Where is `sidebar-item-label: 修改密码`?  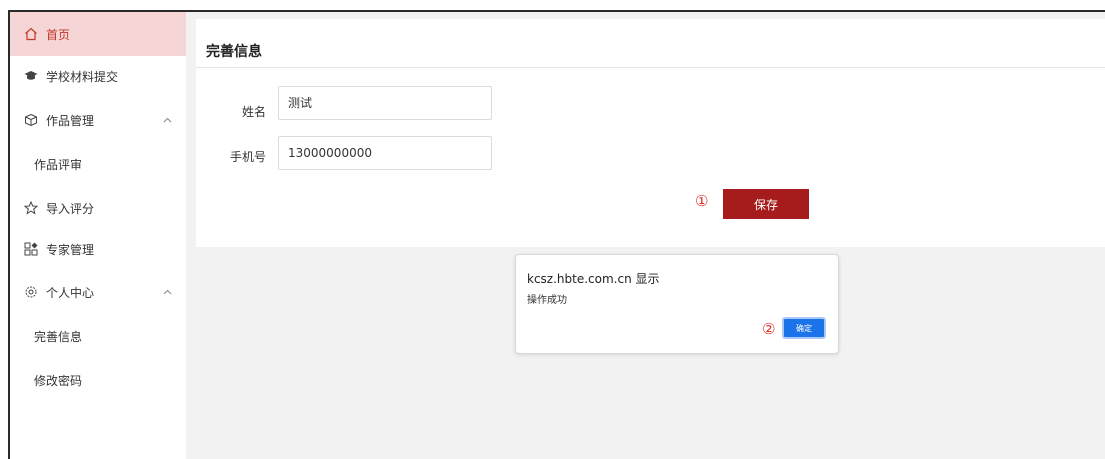 sidebar-item-label: 修改密码 is located at coordinates (58, 380).